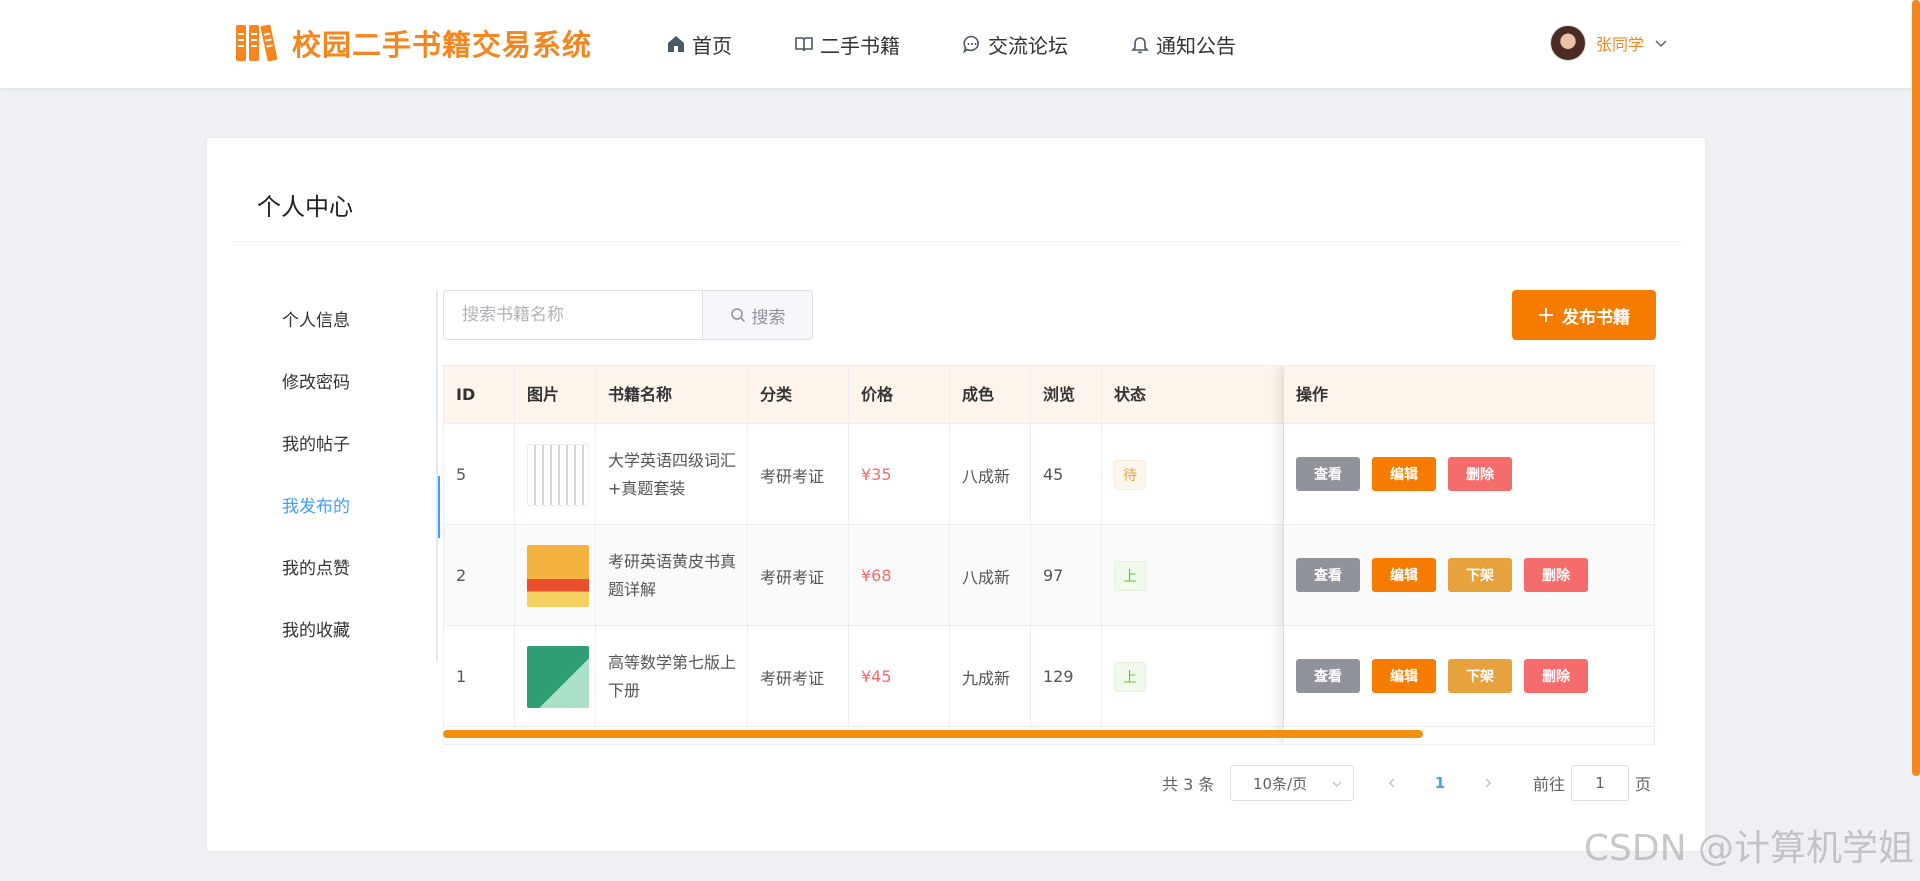  What do you see at coordinates (860, 45) in the screenshot?
I see `nav-label: 二手书籍` at bounding box center [860, 45].